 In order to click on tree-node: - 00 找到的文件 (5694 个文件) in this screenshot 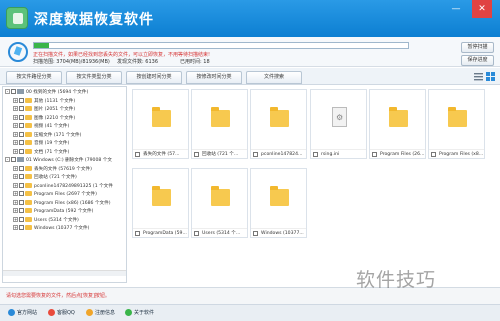, I will do `click(46, 93)`.